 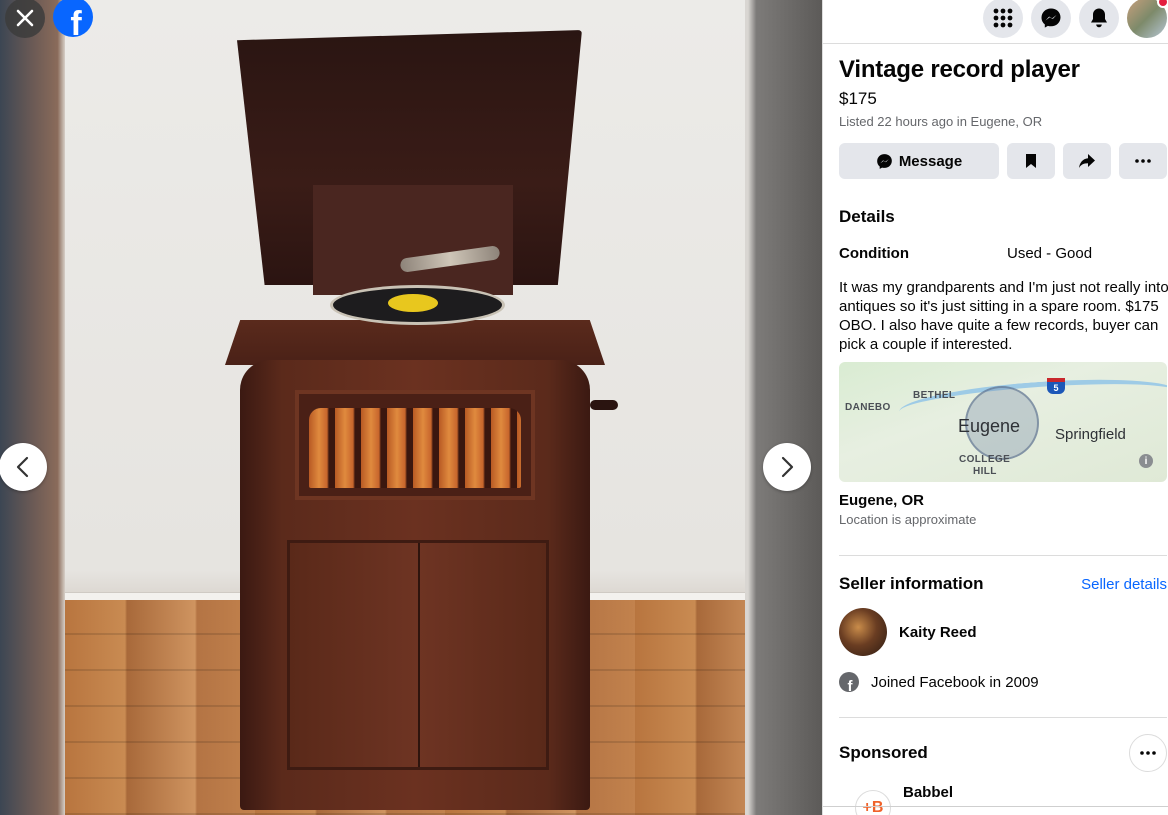 I want to click on listing-time-location: Listed 22 hours ago in Eugene, OR, so click(x=941, y=121).